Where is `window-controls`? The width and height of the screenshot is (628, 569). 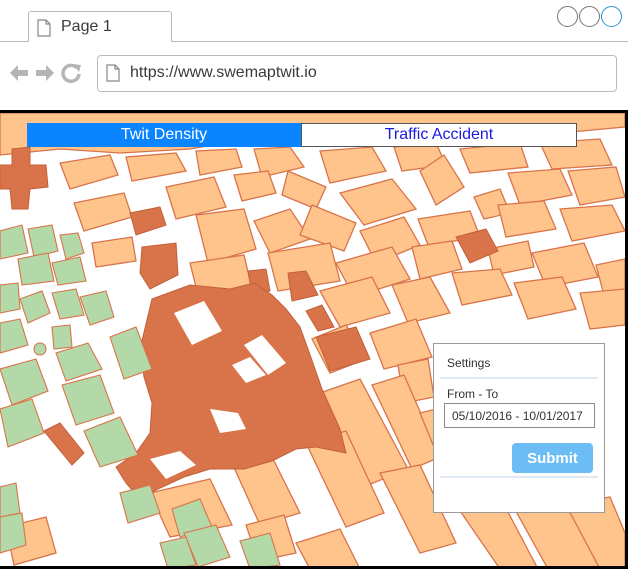
window-controls is located at coordinates (589, 16).